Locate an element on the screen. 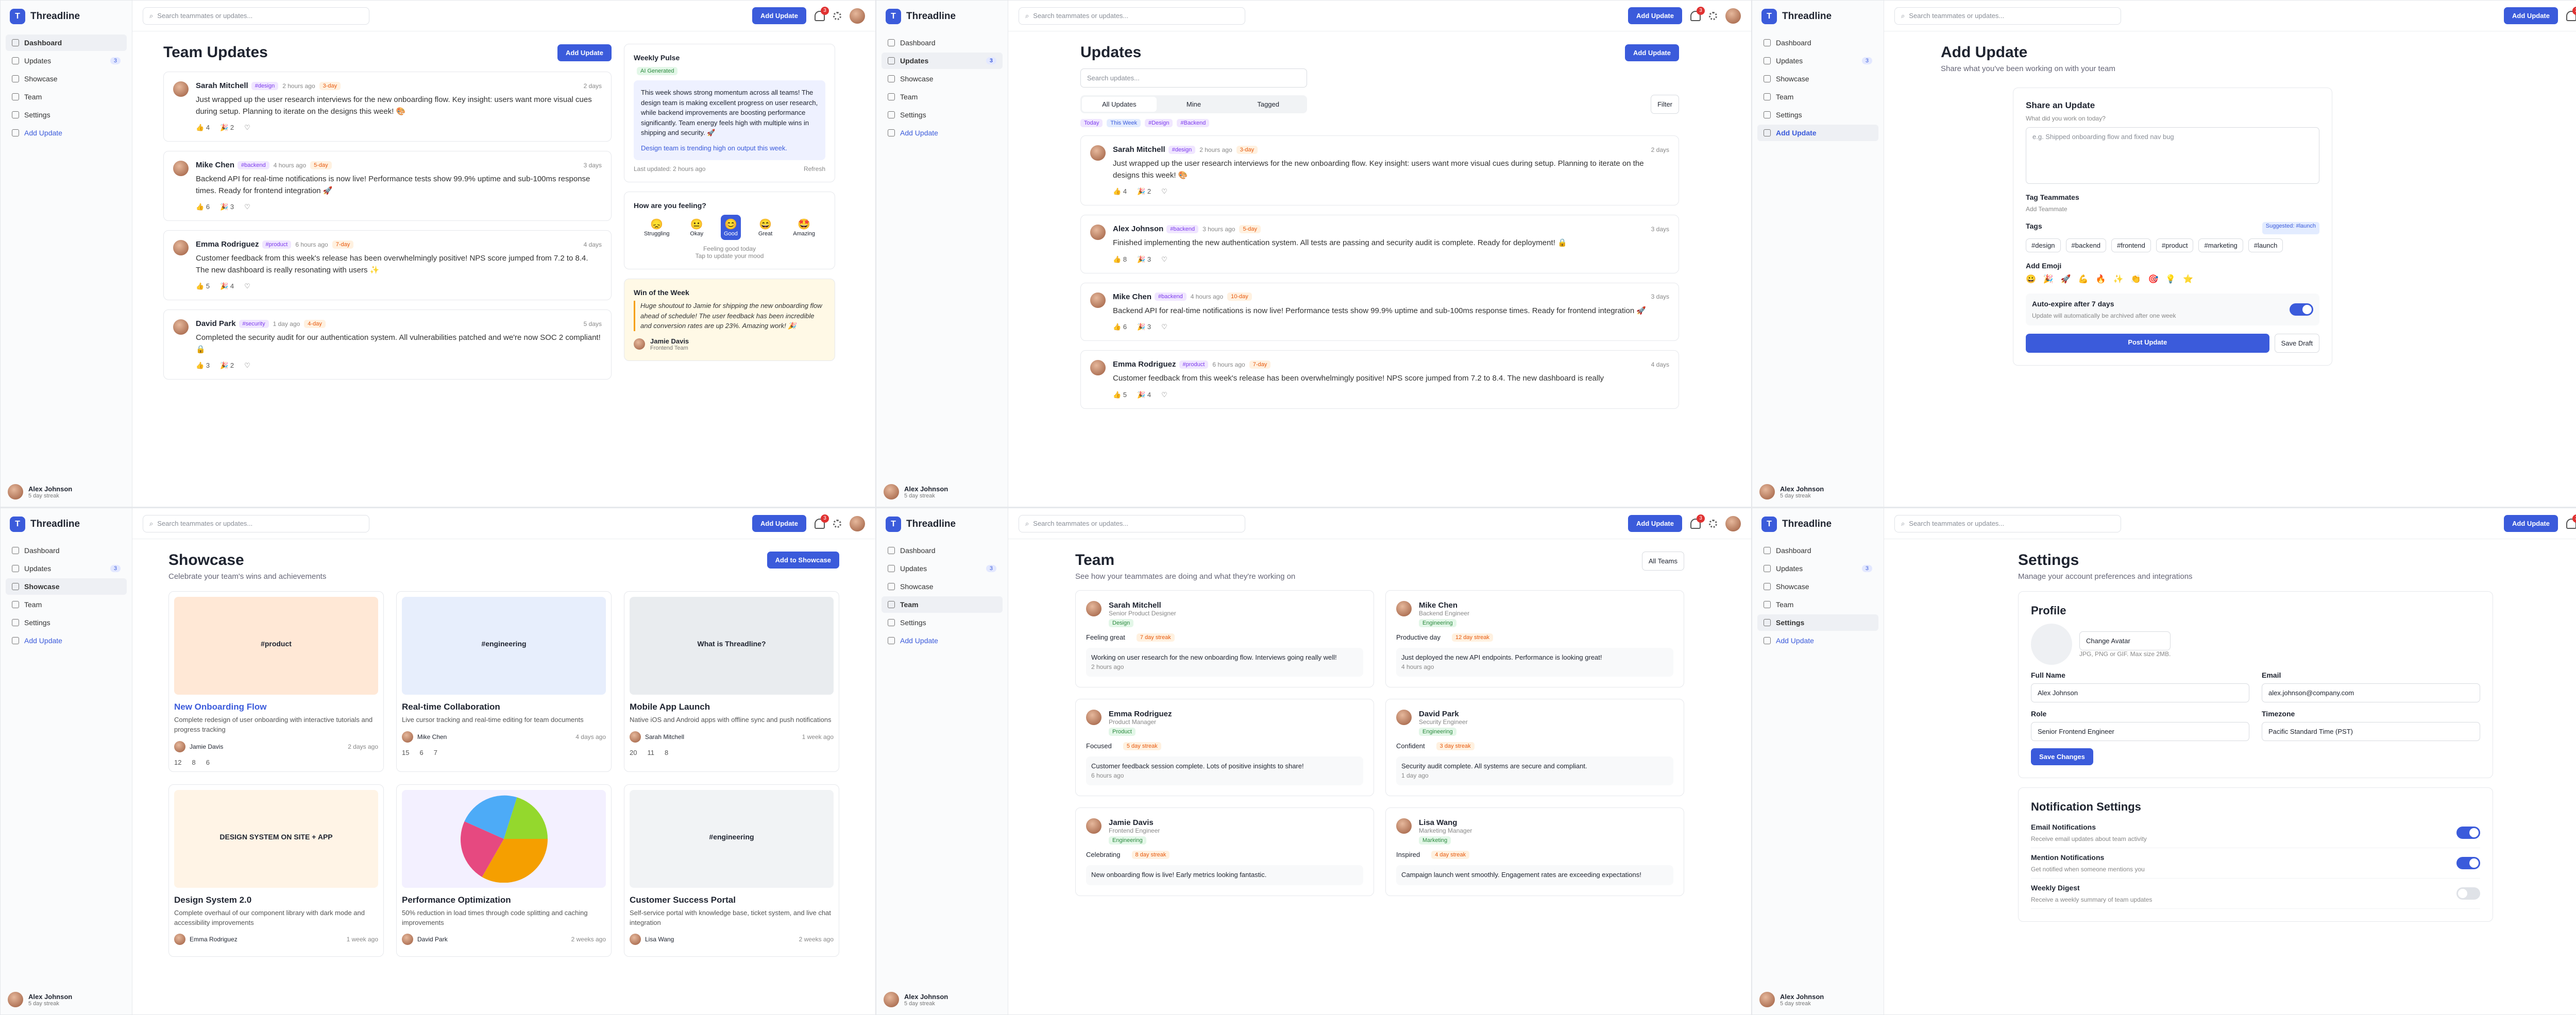 This screenshot has width=2576, height=1015. reaction-button: 👍 4 is located at coordinates (203, 128).